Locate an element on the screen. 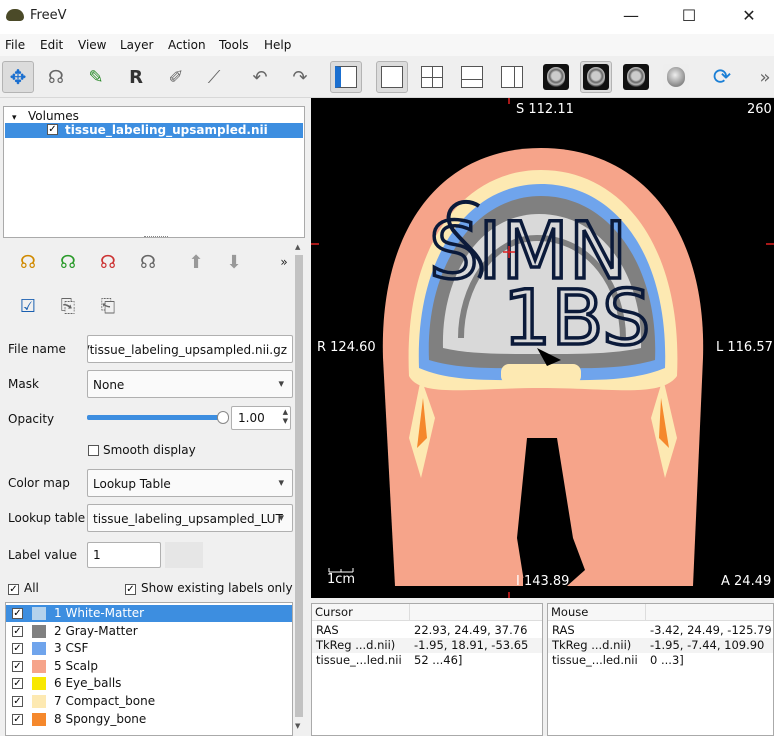  menu-tools: Tools is located at coordinates (234, 45).